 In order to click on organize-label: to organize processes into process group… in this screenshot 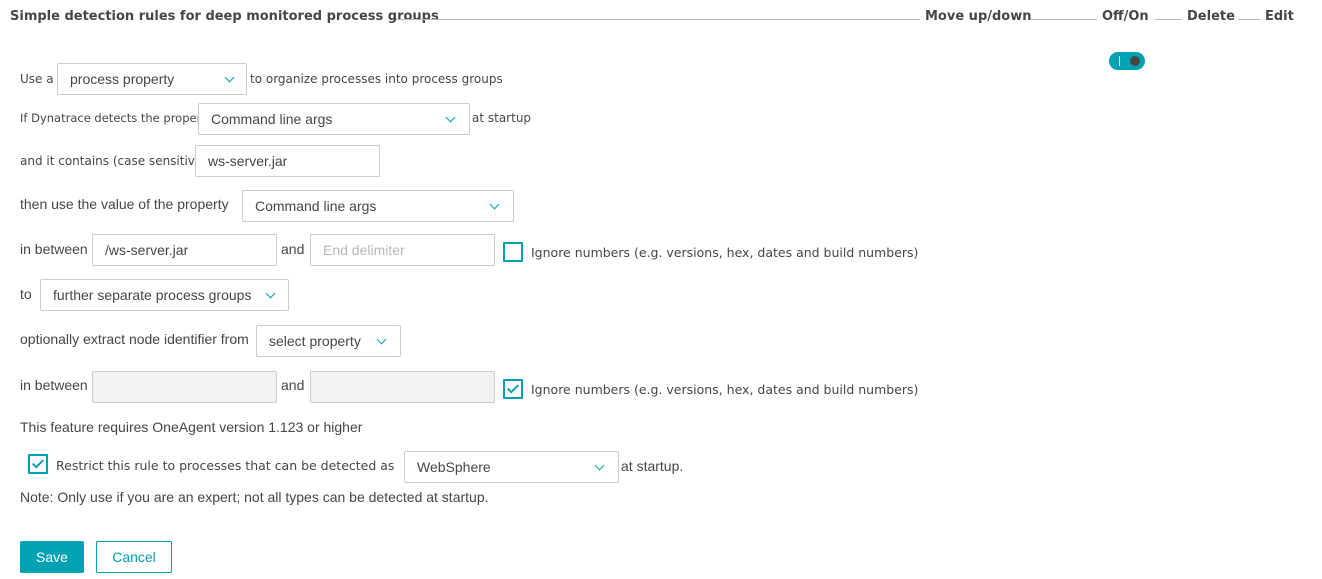, I will do `click(376, 79)`.